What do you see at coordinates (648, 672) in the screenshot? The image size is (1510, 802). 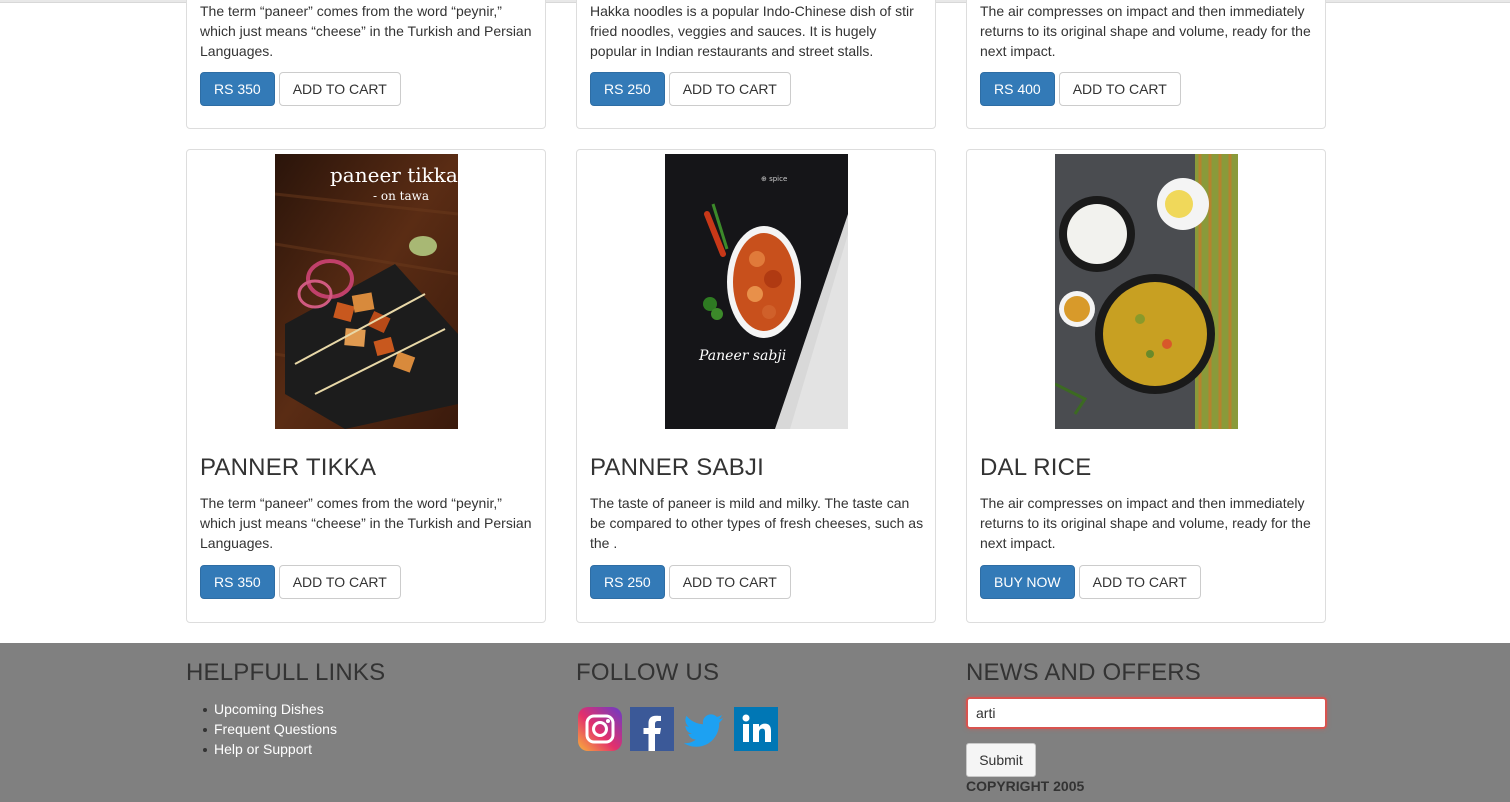 I see `follow-us-title: FOLLOW US` at bounding box center [648, 672].